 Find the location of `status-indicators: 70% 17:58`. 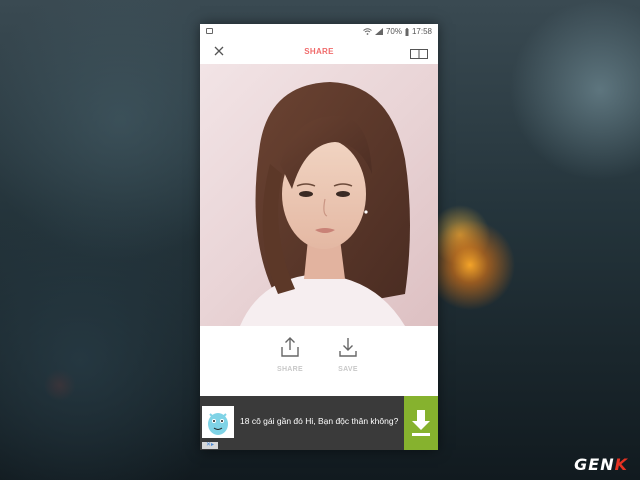

status-indicators: 70% 17:58 is located at coordinates (397, 31).